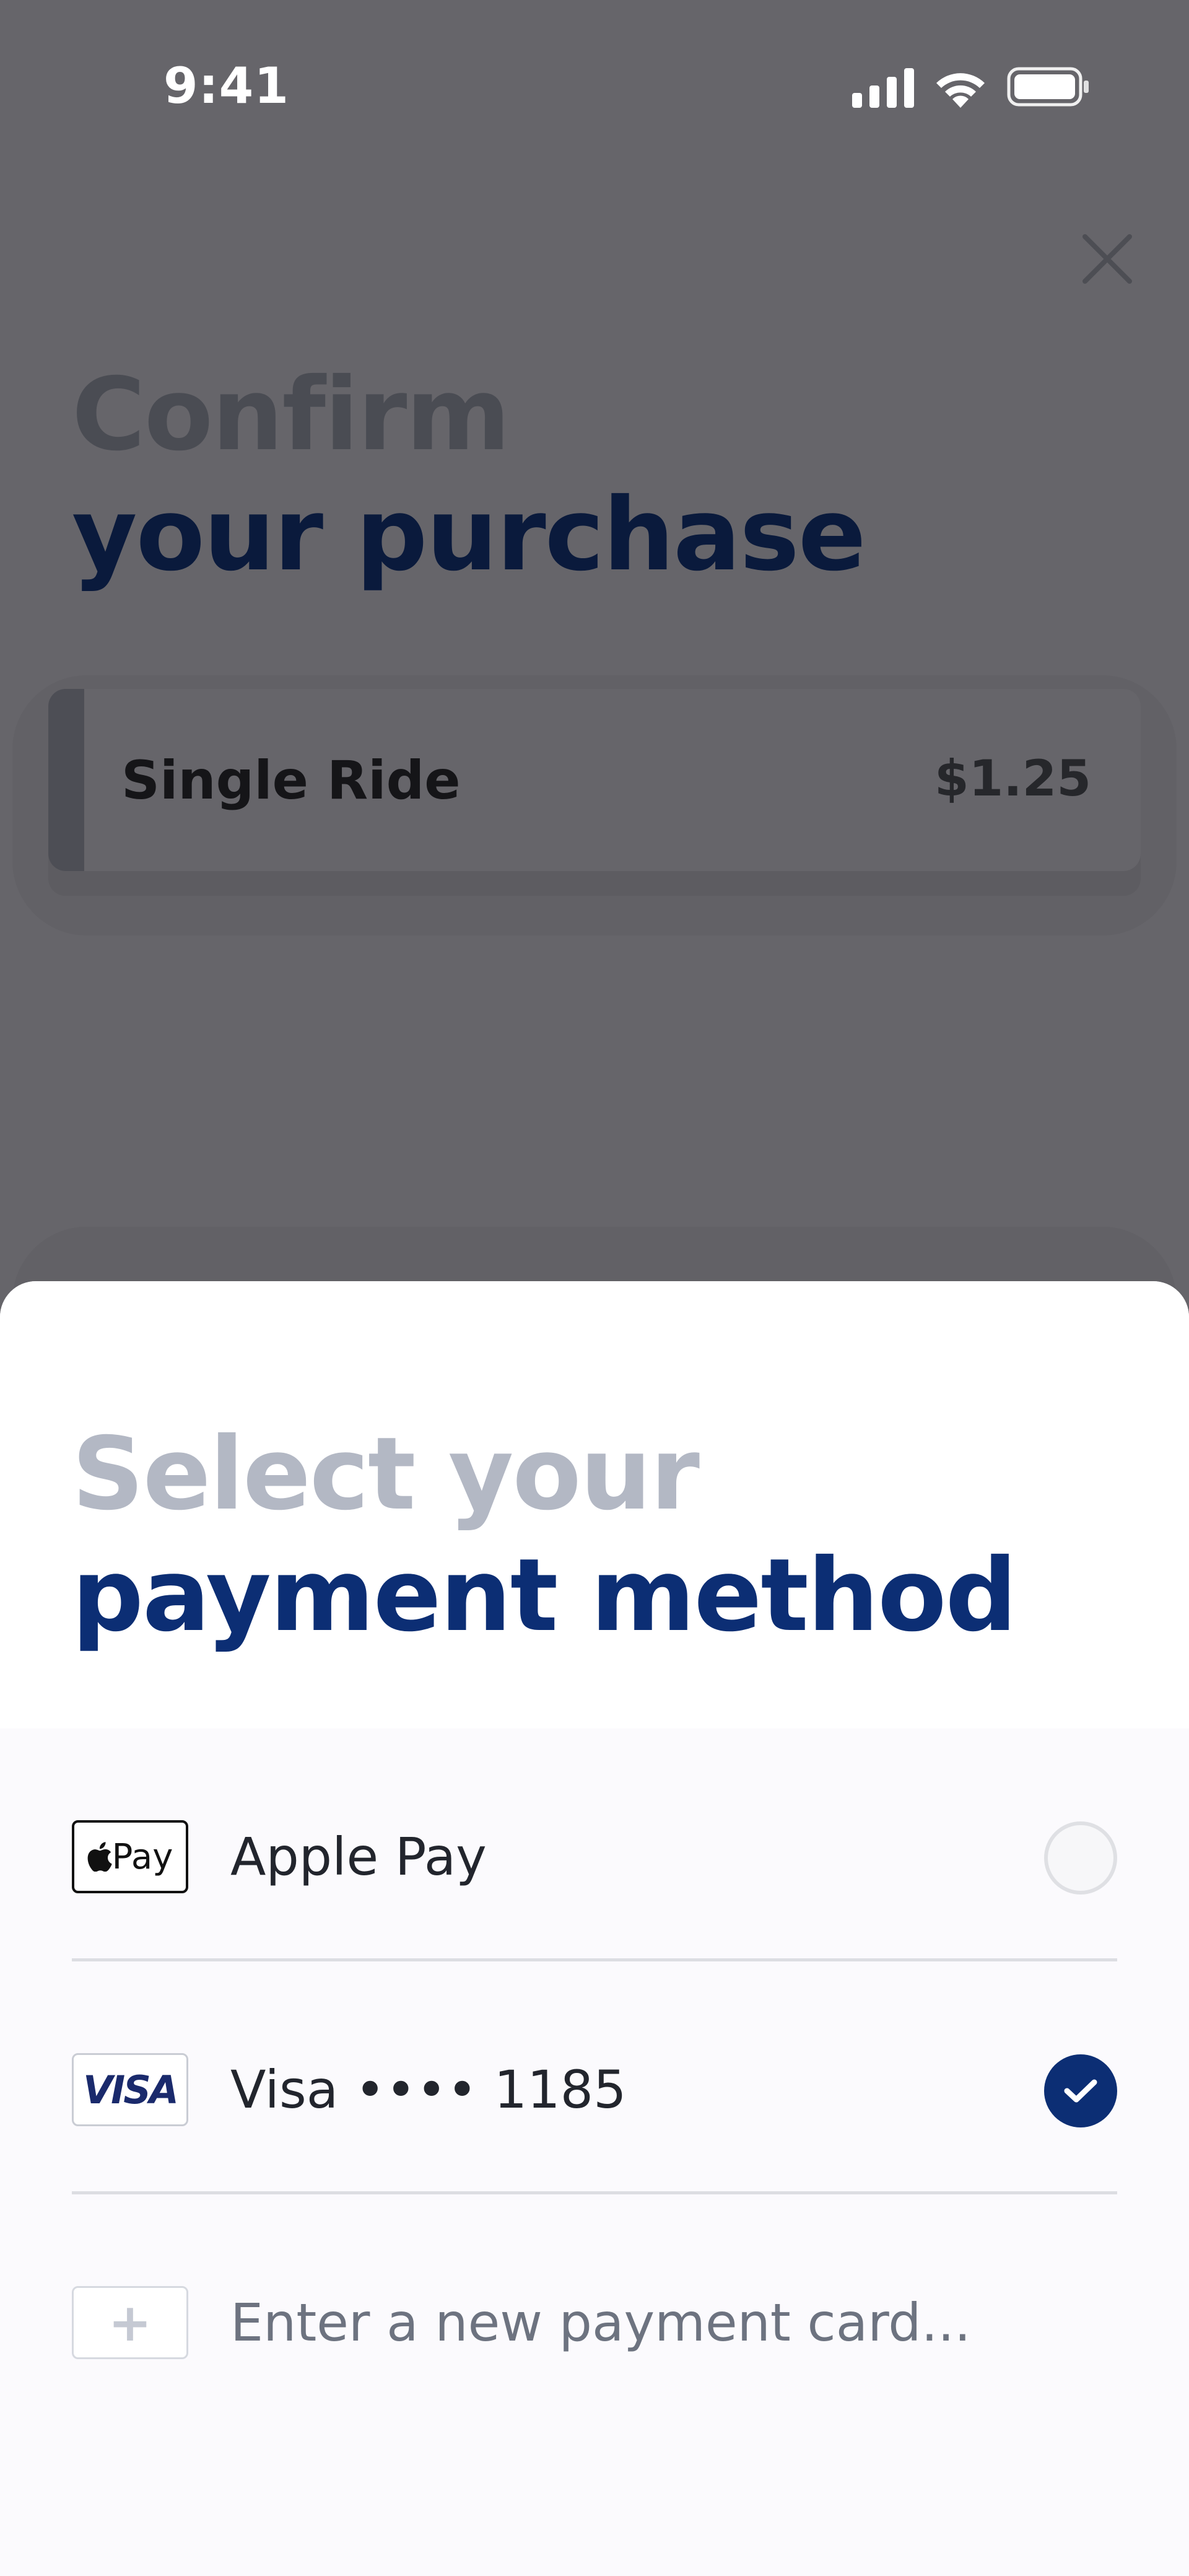 This screenshot has height=2576, width=1189. What do you see at coordinates (883, 88) in the screenshot?
I see `cellular-signal-icon` at bounding box center [883, 88].